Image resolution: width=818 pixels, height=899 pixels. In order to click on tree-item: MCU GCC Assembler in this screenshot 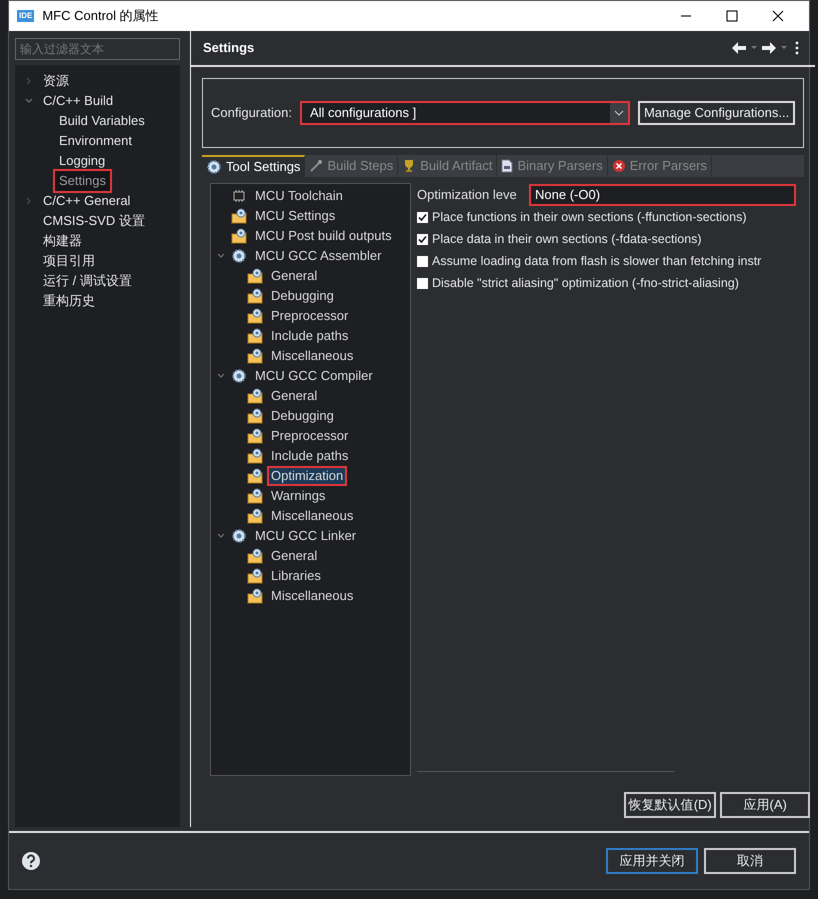, I will do `click(318, 256)`.